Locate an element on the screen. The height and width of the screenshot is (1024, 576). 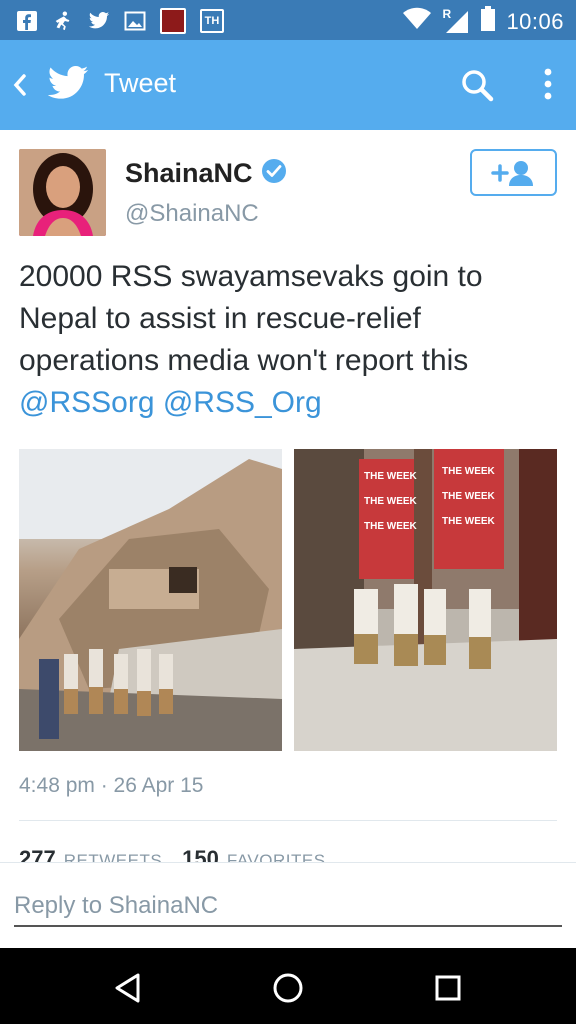
search-icon is located at coordinates (477, 85).